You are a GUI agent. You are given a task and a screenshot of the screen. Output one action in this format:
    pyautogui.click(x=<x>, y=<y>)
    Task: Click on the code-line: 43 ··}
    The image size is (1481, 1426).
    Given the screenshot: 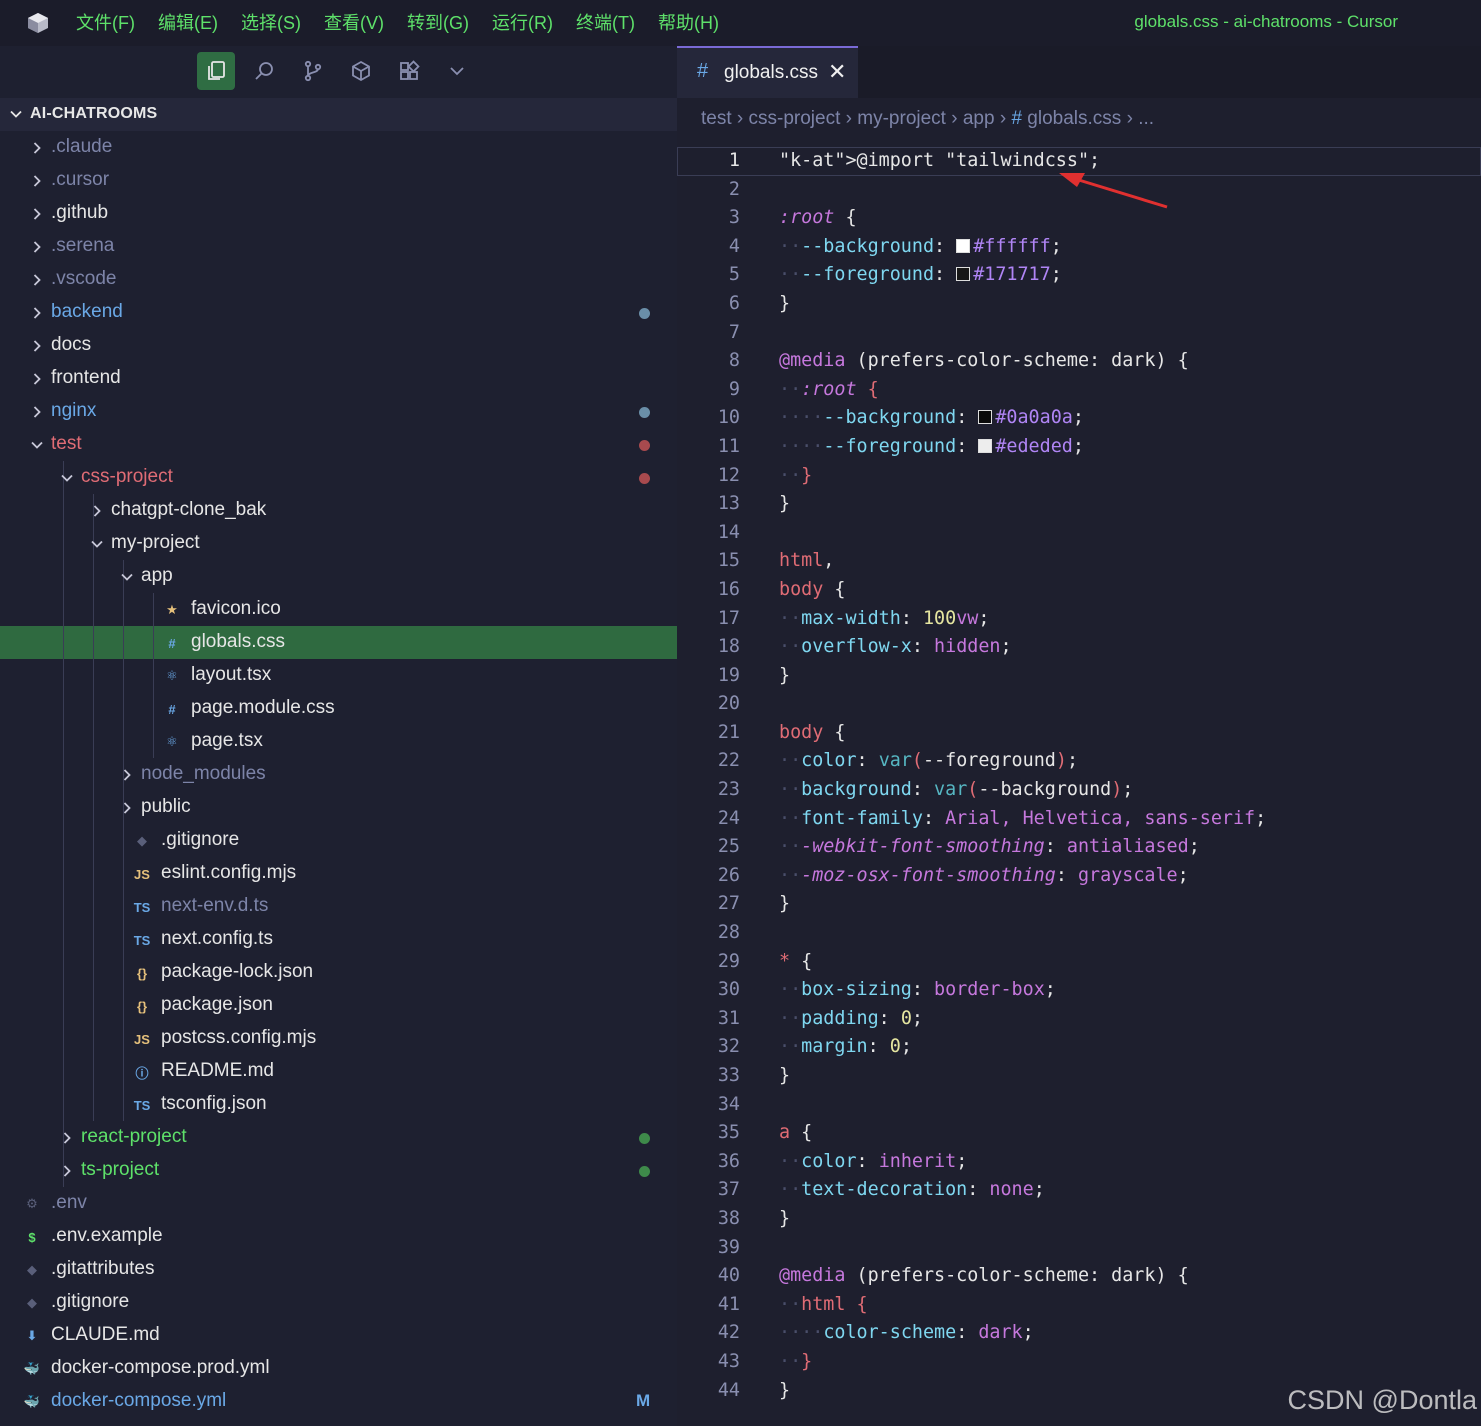 What is the action you would take?
    pyautogui.click(x=1079, y=1362)
    